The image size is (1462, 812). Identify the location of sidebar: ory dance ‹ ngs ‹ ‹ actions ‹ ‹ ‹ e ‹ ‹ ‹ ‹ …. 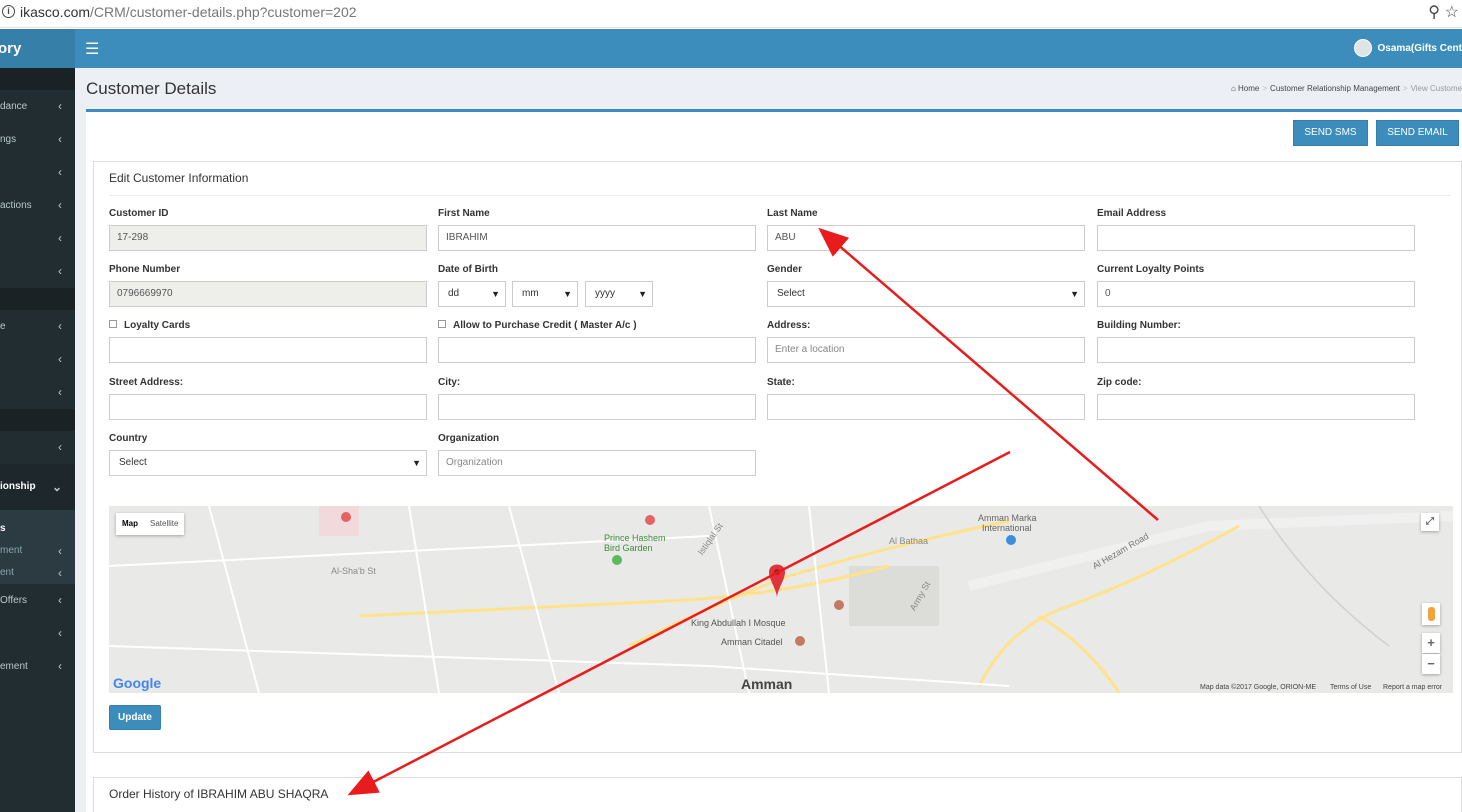
(37, 420).